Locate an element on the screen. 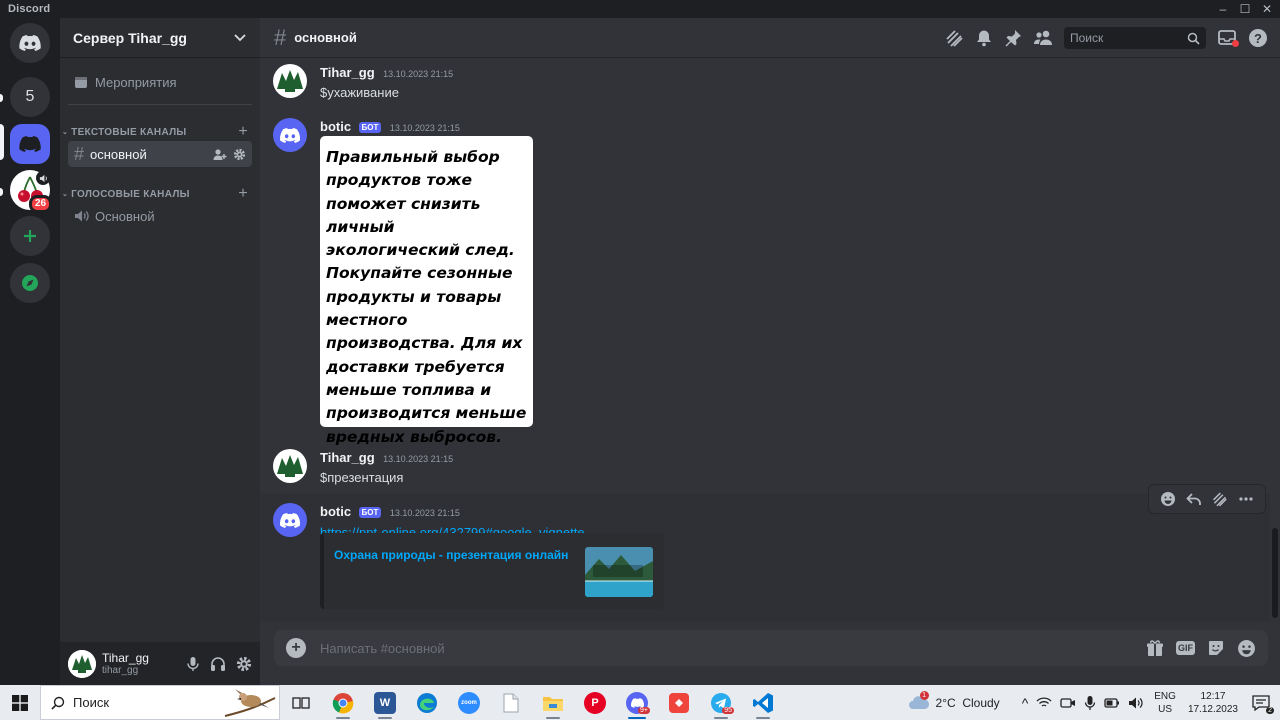 The width and height of the screenshot is (1280, 720). vscode-app is located at coordinates (763, 702).